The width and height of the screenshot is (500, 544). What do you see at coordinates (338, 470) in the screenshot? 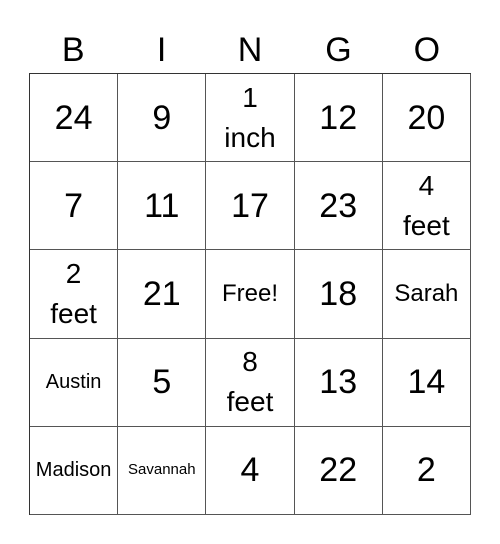
I see `bingo-cell: 22` at bounding box center [338, 470].